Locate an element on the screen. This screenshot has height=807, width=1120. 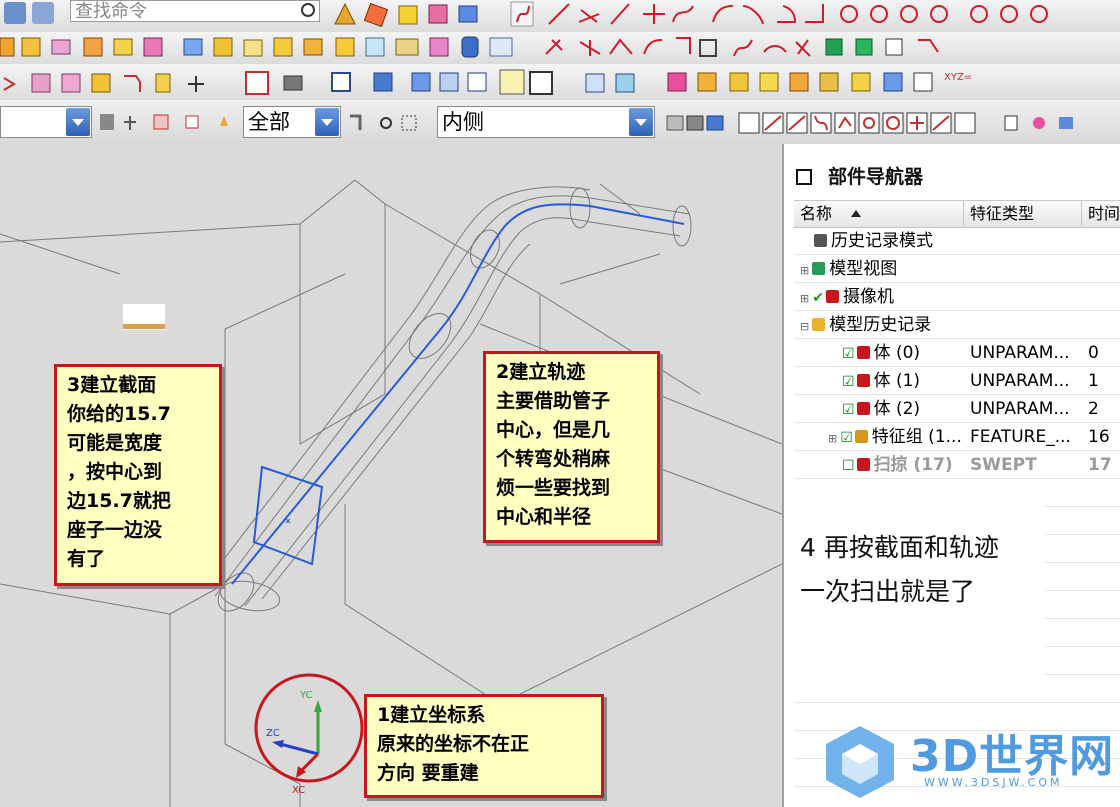
callout-step3-line: 你给的15.7 is located at coordinates (119, 414).